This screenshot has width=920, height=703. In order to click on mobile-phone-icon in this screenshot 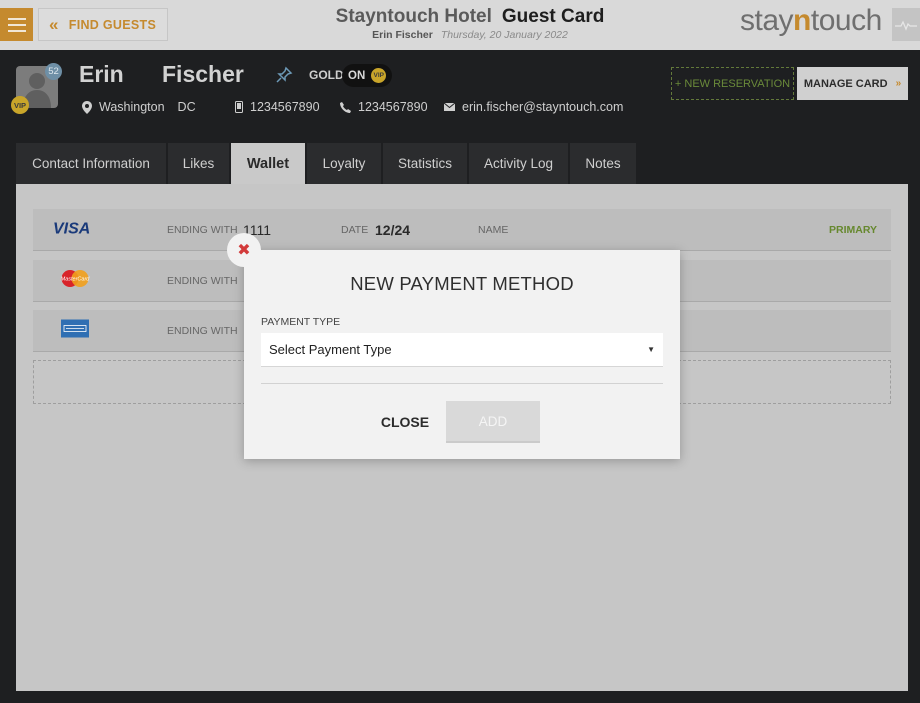, I will do `click(239, 107)`.